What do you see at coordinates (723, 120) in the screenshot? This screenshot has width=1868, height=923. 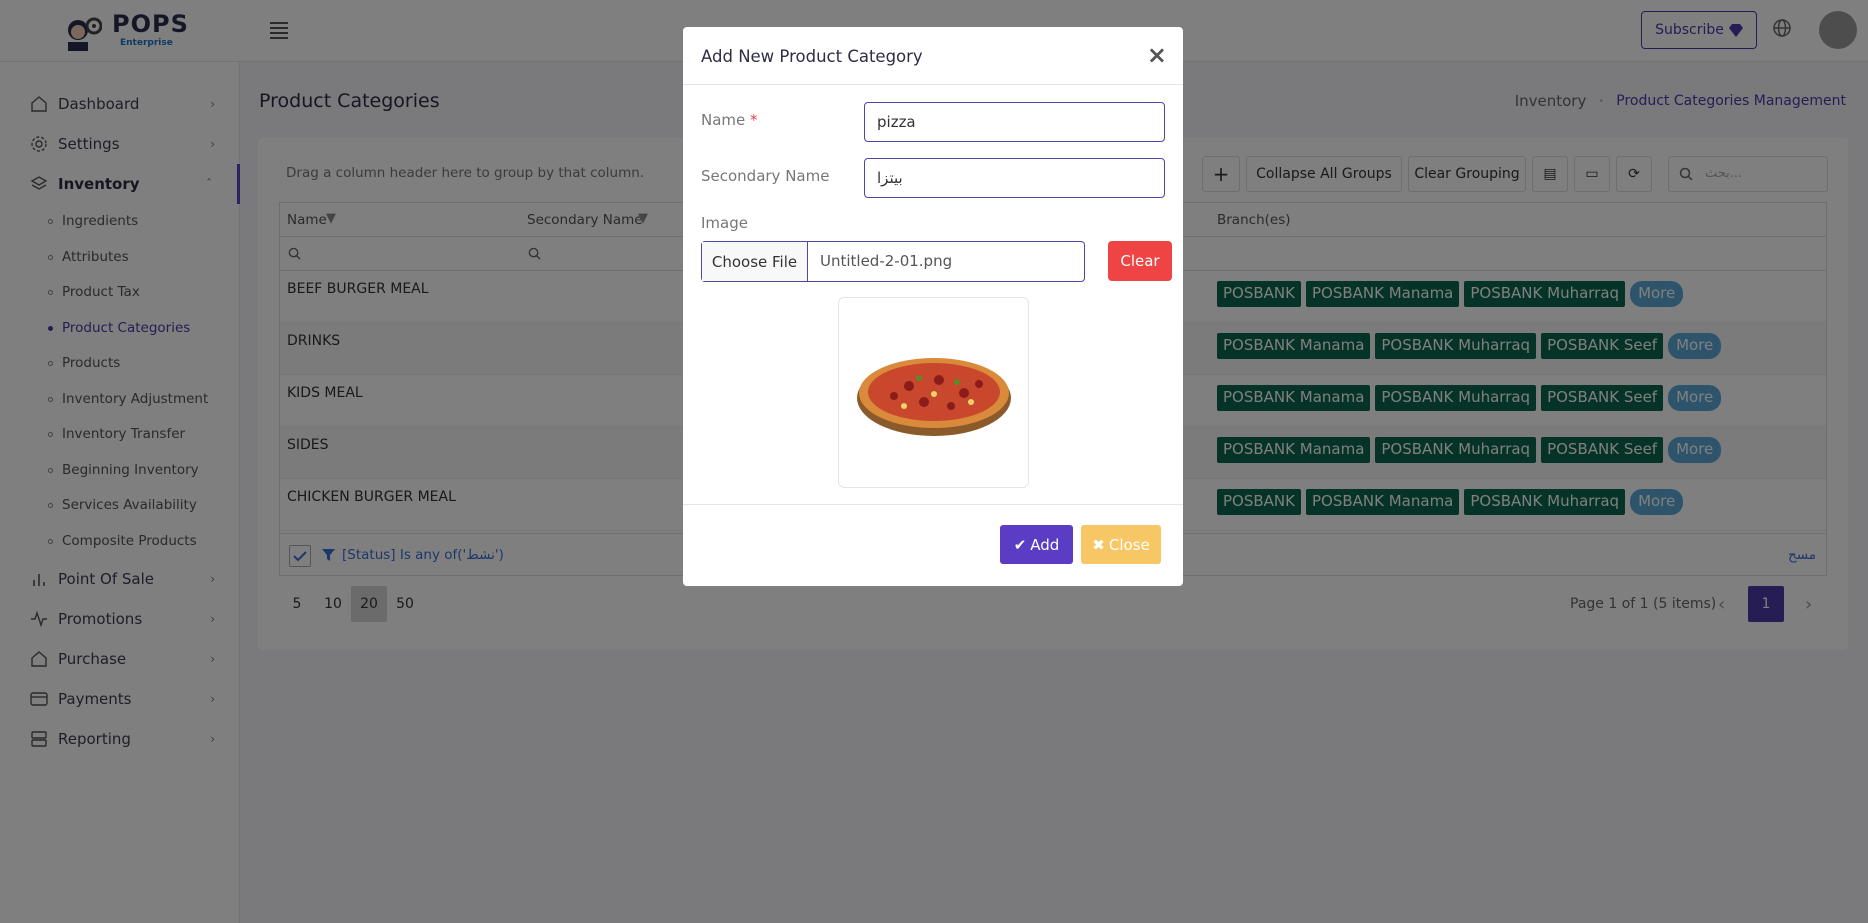 I see `name-label-text: Name` at bounding box center [723, 120].